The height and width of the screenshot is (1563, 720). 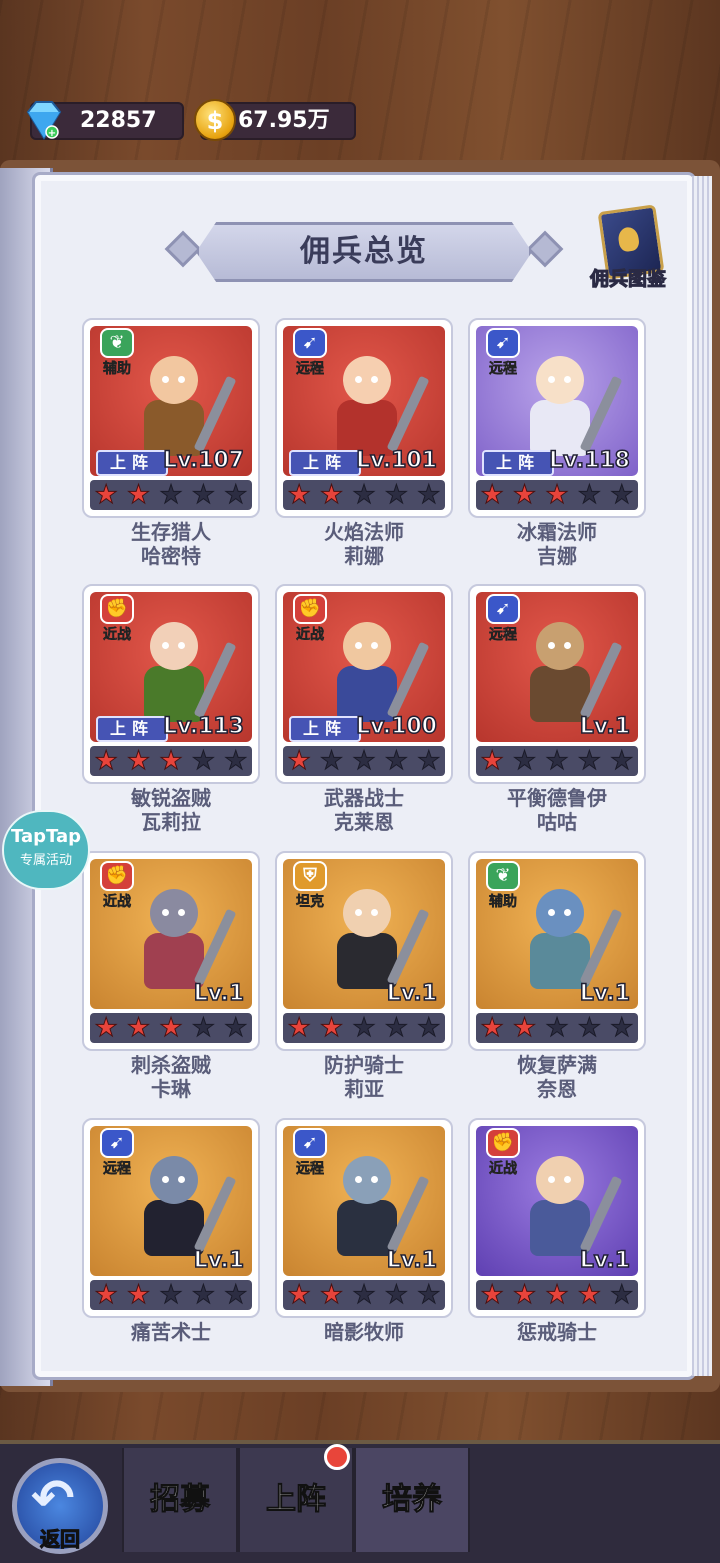 I want to click on hero-name: 惩戒骑士, so click(x=557, y=1332).